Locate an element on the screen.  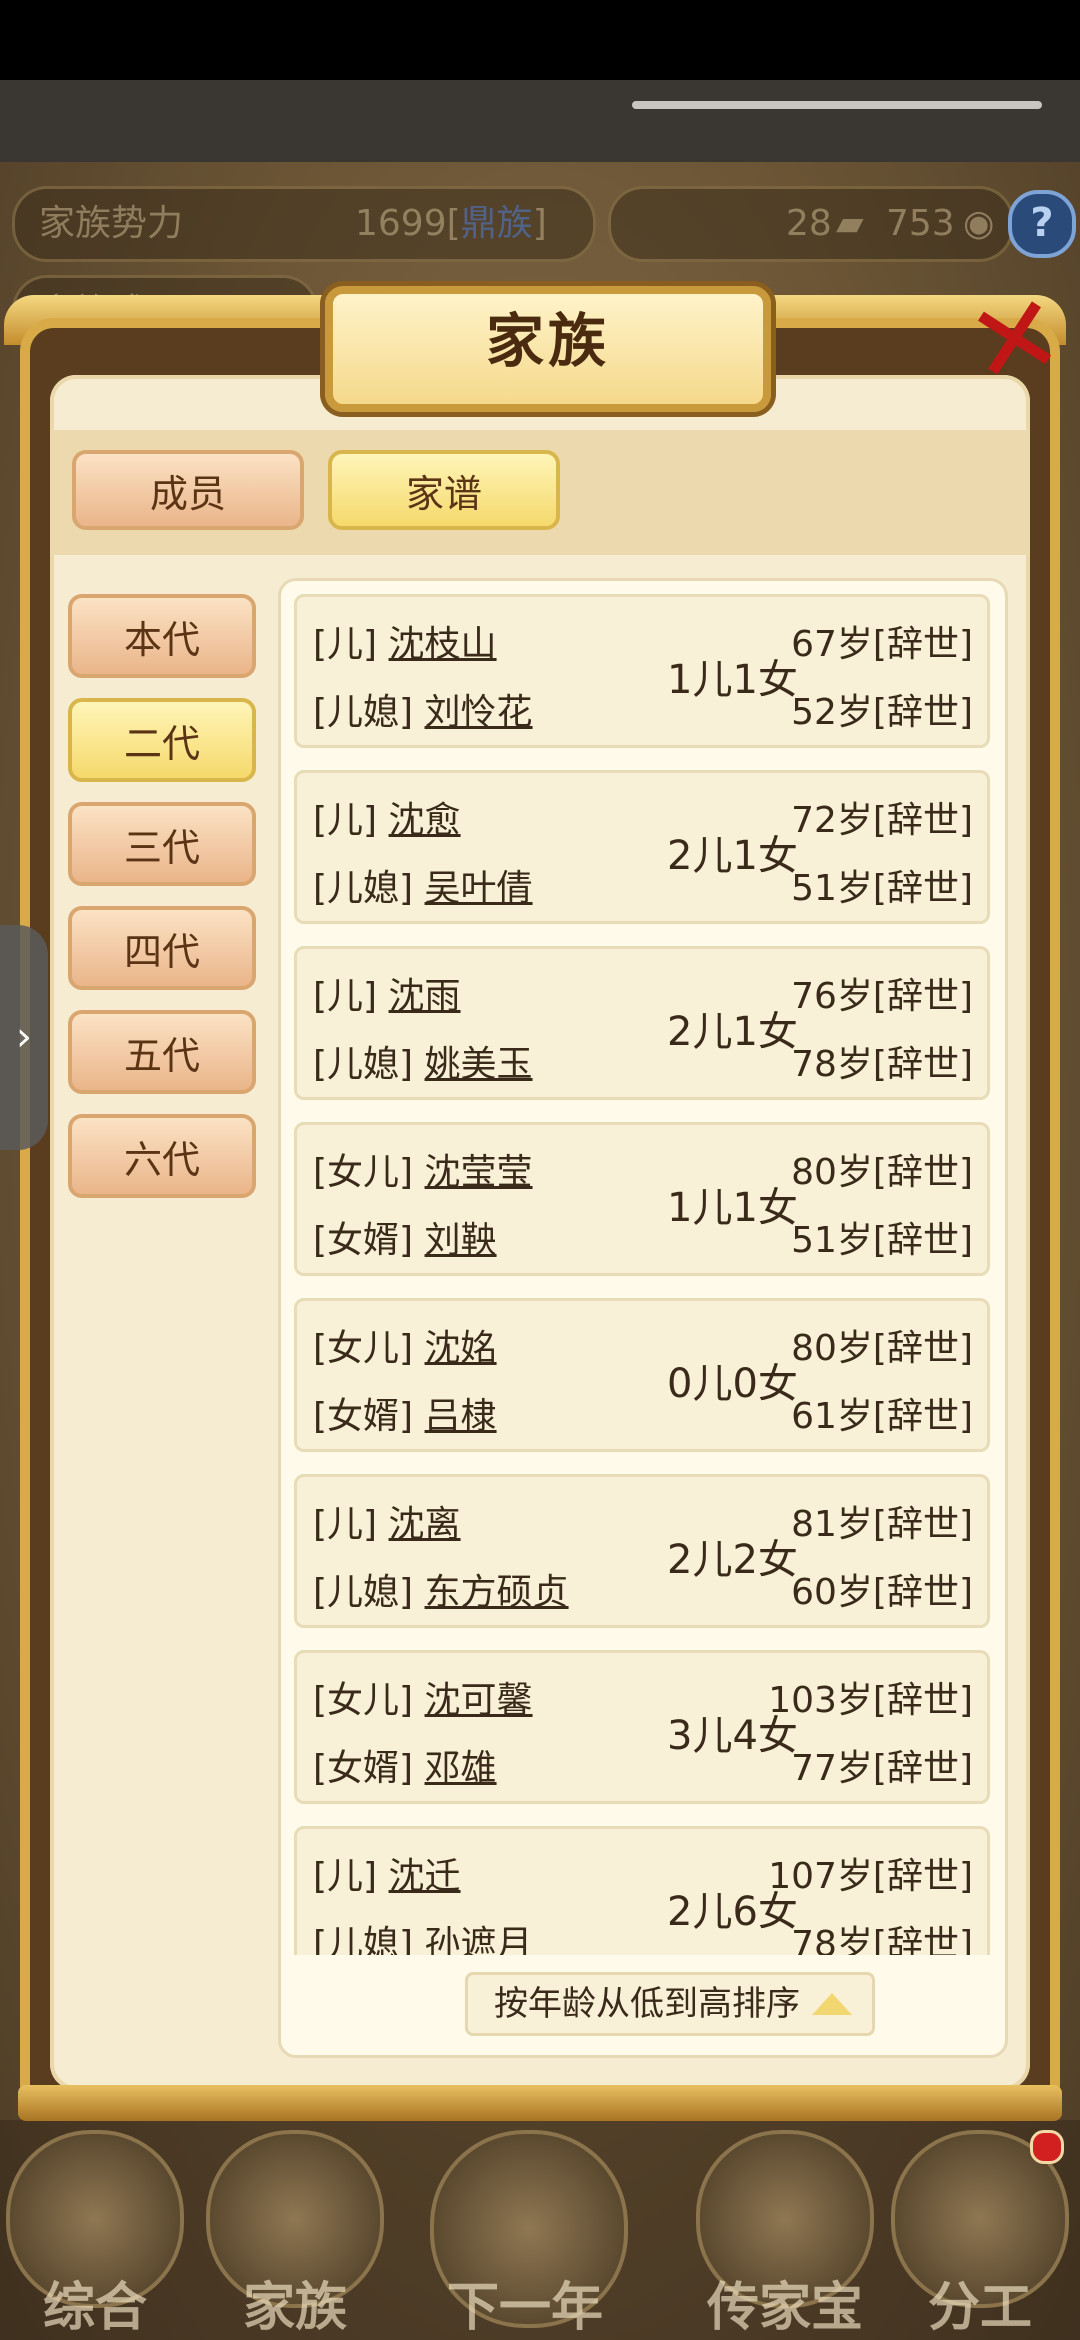
side-drawer-handle: › is located at coordinates (24, 1037).